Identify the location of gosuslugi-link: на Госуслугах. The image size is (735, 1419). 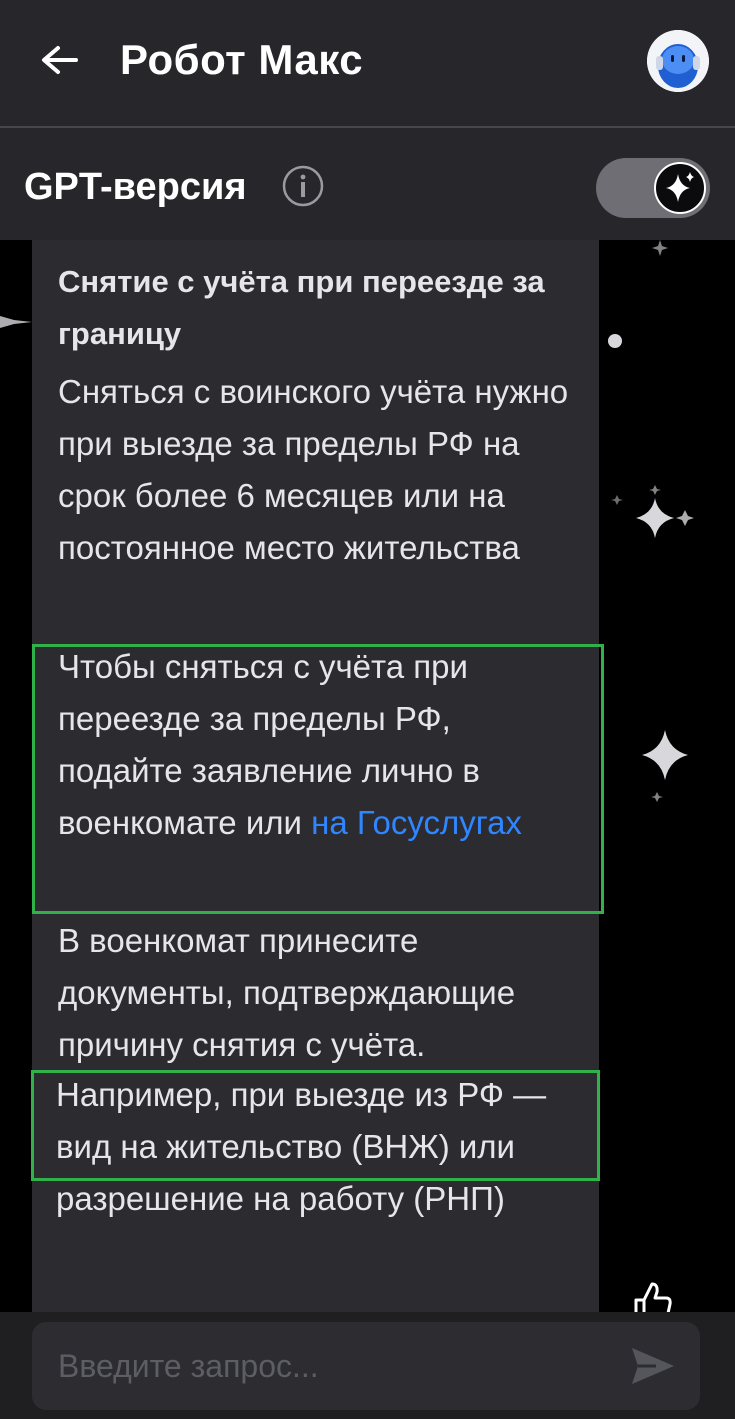
(416, 822).